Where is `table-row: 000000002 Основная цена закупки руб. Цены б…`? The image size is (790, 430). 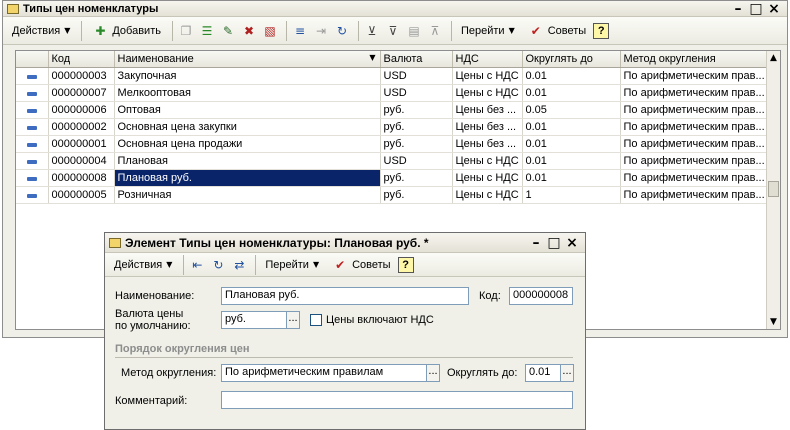
table-row: 000000002 Основная цена закупки руб. Цены б… is located at coordinates (391, 127).